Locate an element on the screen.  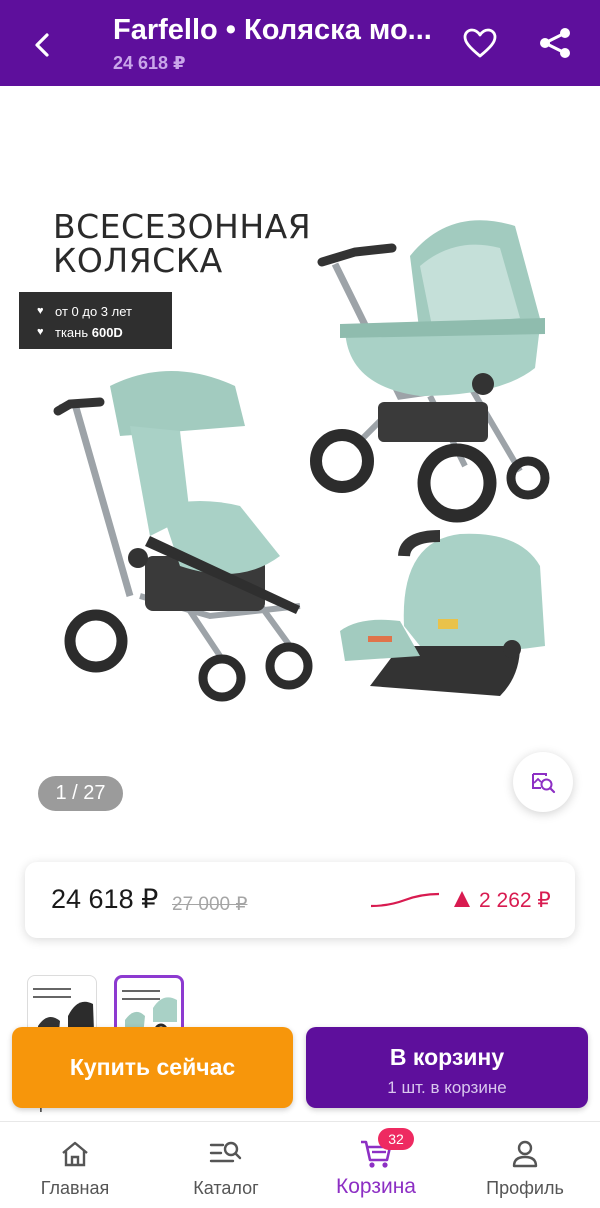
price-history-sparkline is located at coordinates (405, 900).